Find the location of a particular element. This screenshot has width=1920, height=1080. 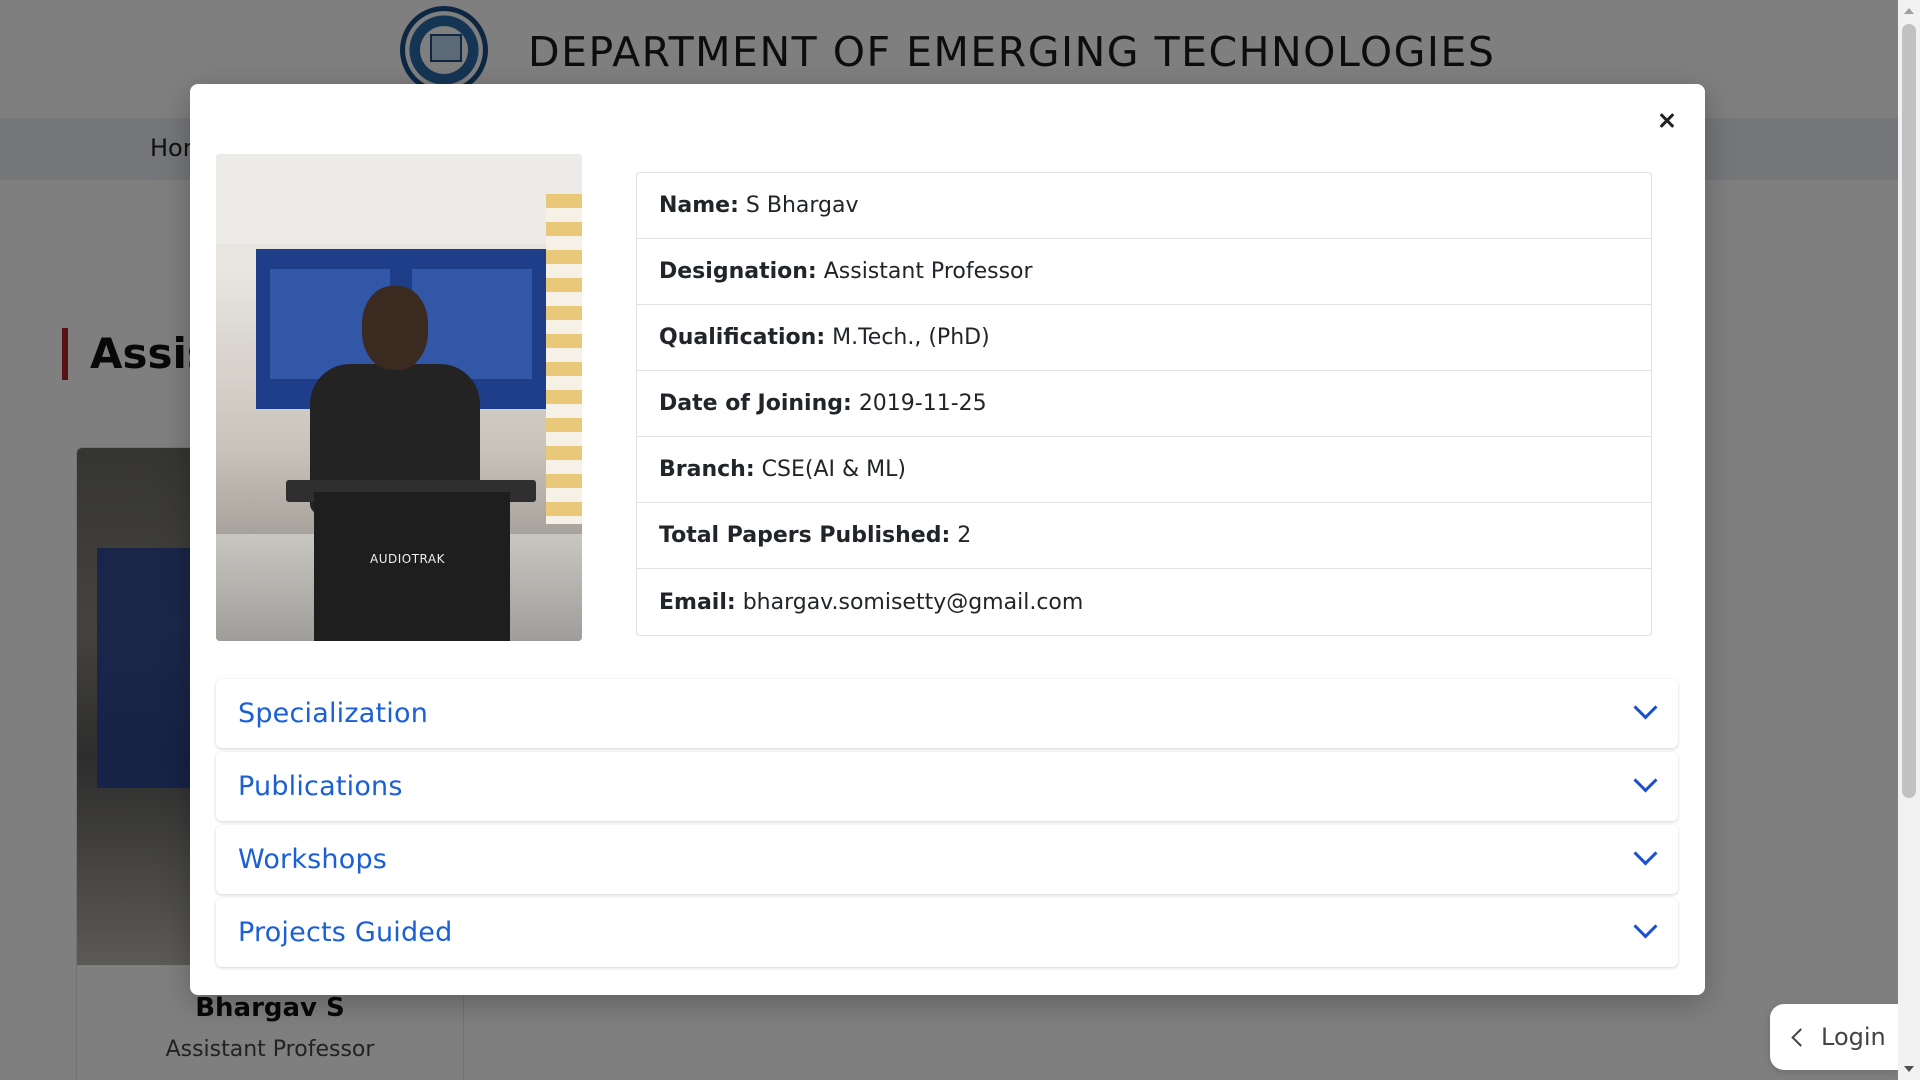

photo-curtain is located at coordinates (564, 359).